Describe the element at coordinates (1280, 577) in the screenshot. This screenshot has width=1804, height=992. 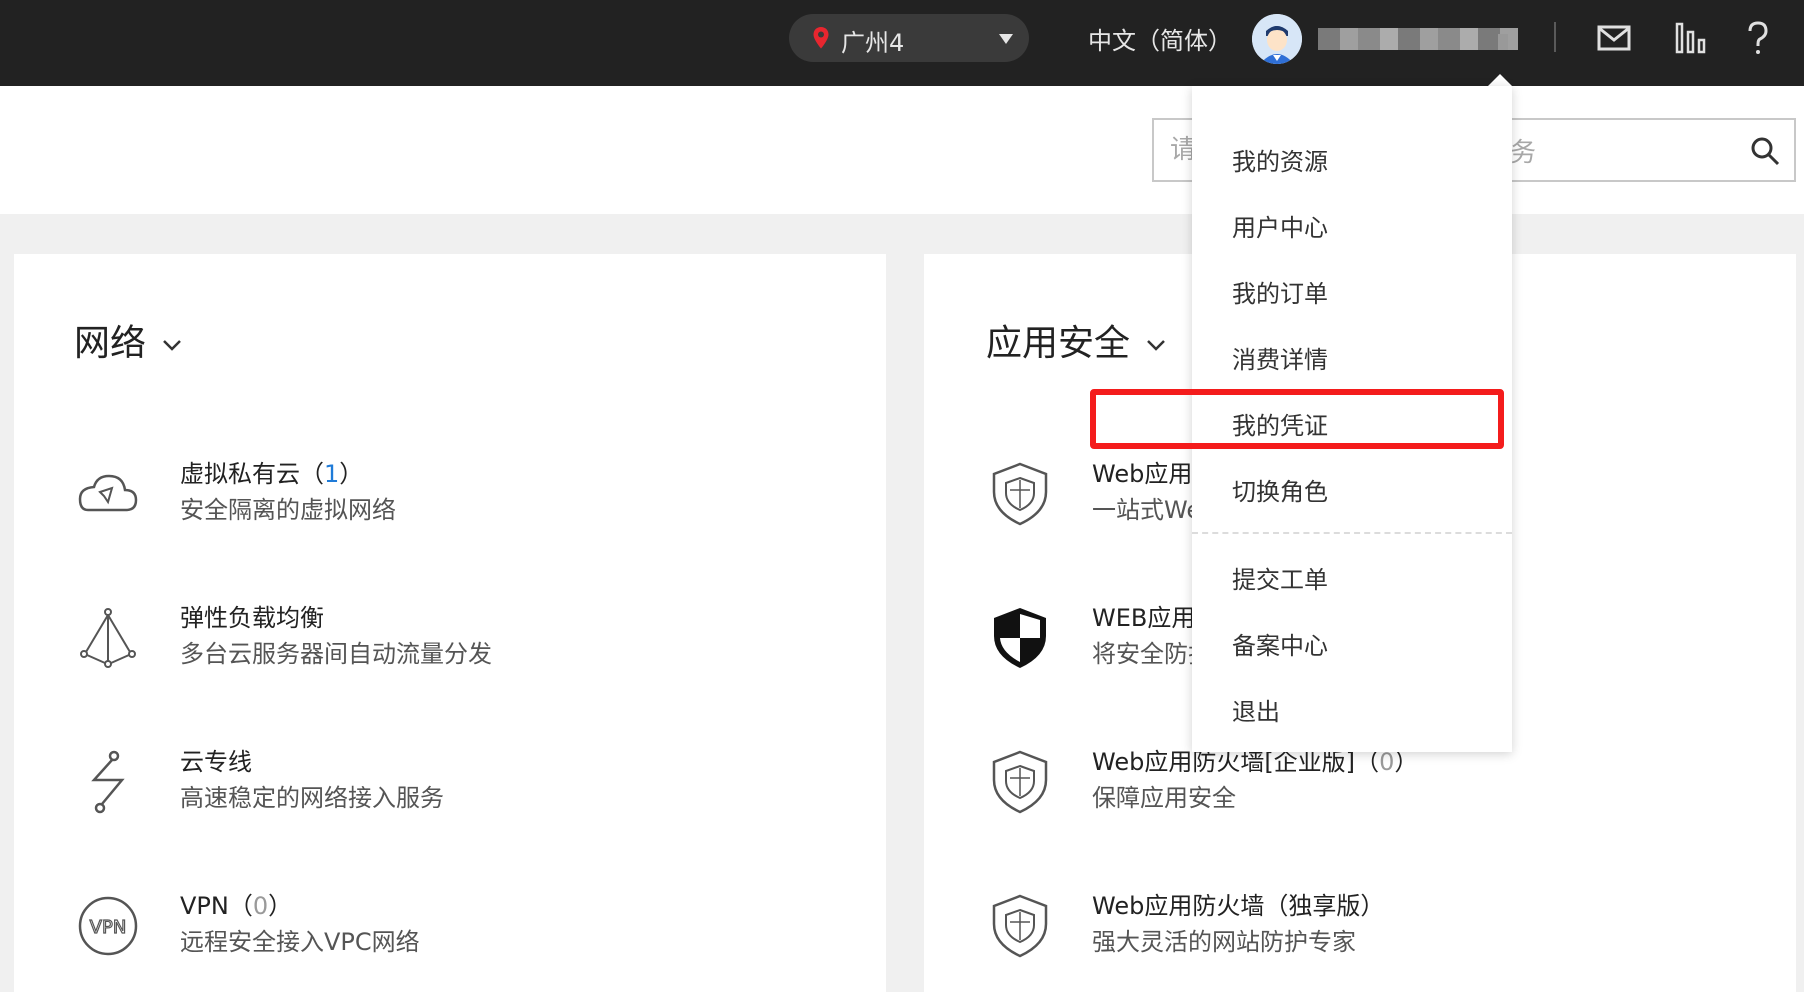
I see `menu-item-submit-ticket: 提交工单` at that location.